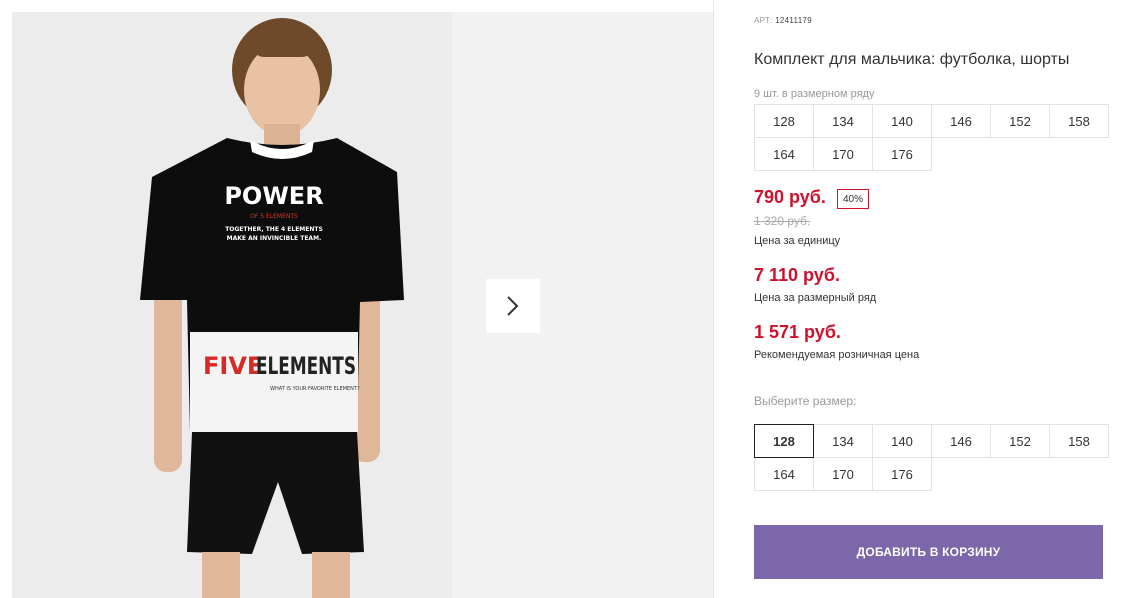  What do you see at coordinates (790, 197) in the screenshot?
I see `unit-price: 790 руб.` at bounding box center [790, 197].